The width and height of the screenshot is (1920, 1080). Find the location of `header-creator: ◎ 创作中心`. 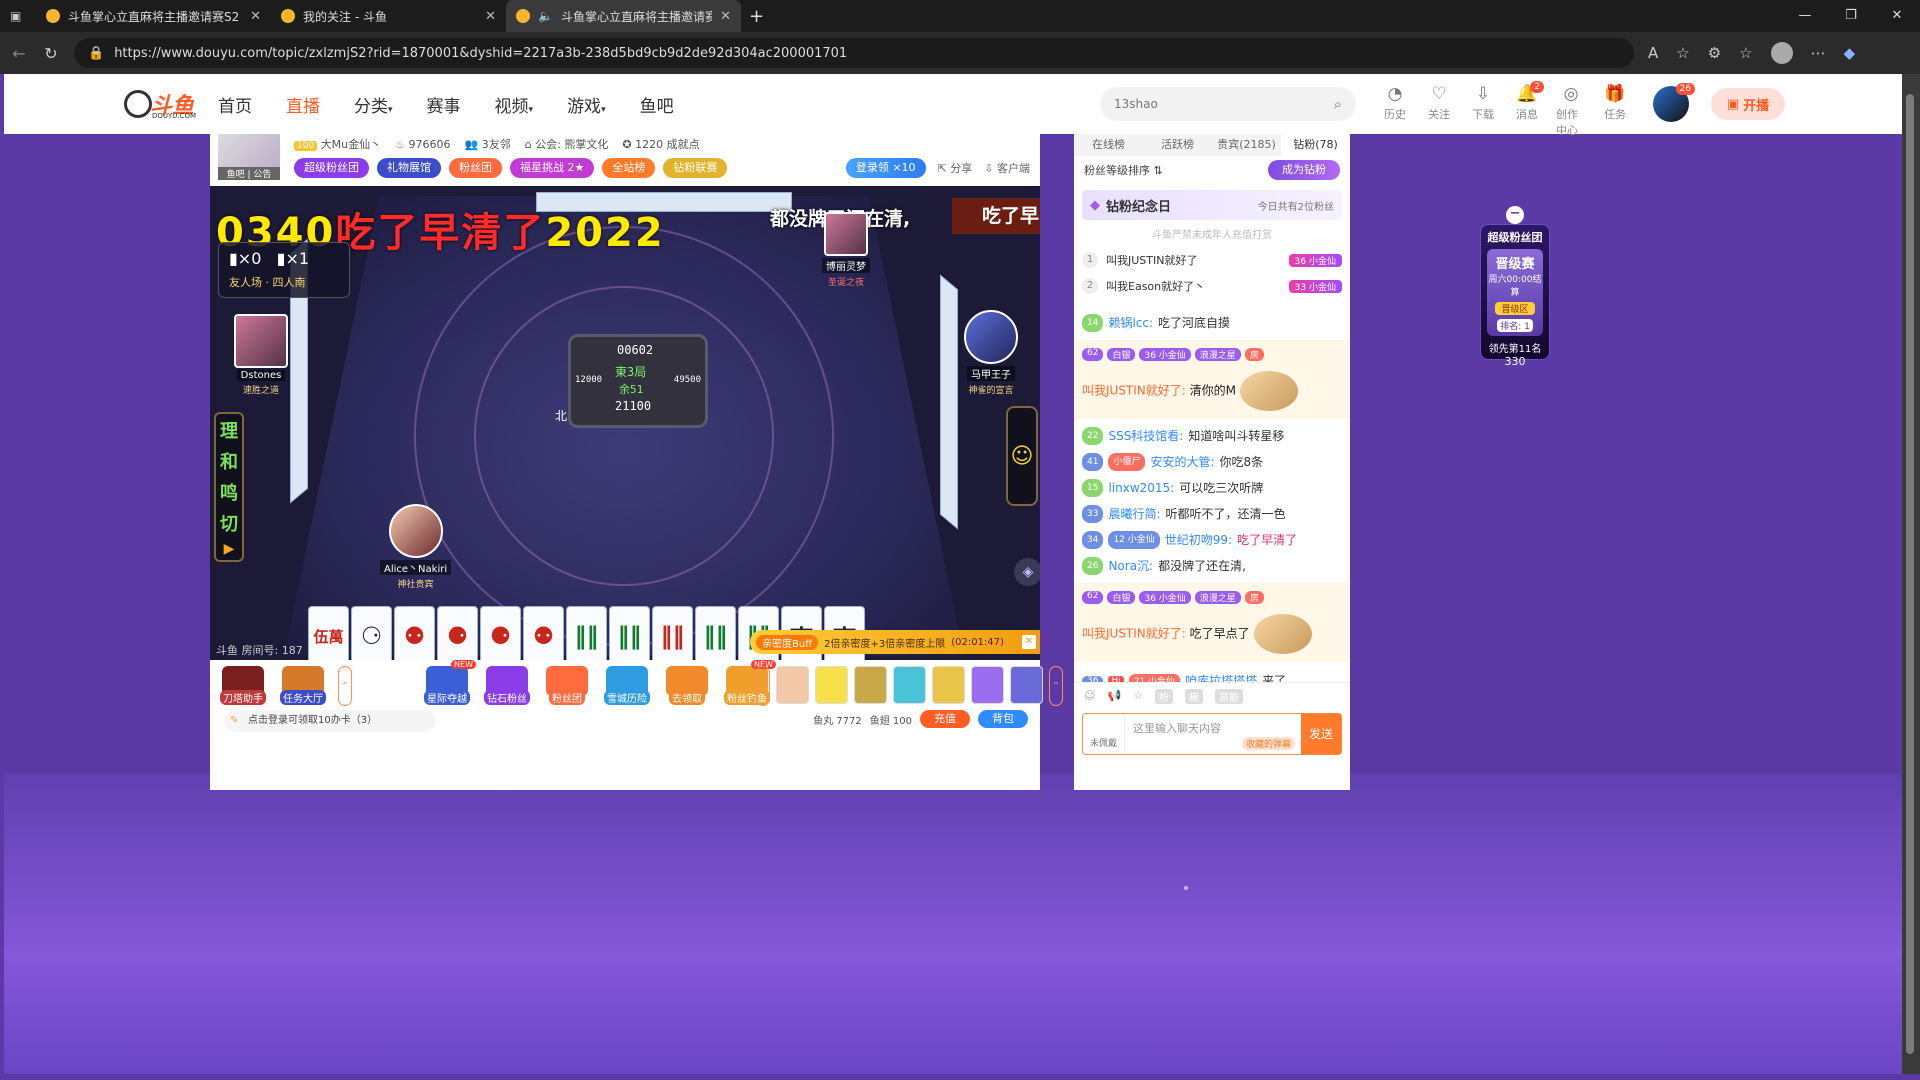

header-creator: ◎ 创作中心 is located at coordinates (1571, 111).